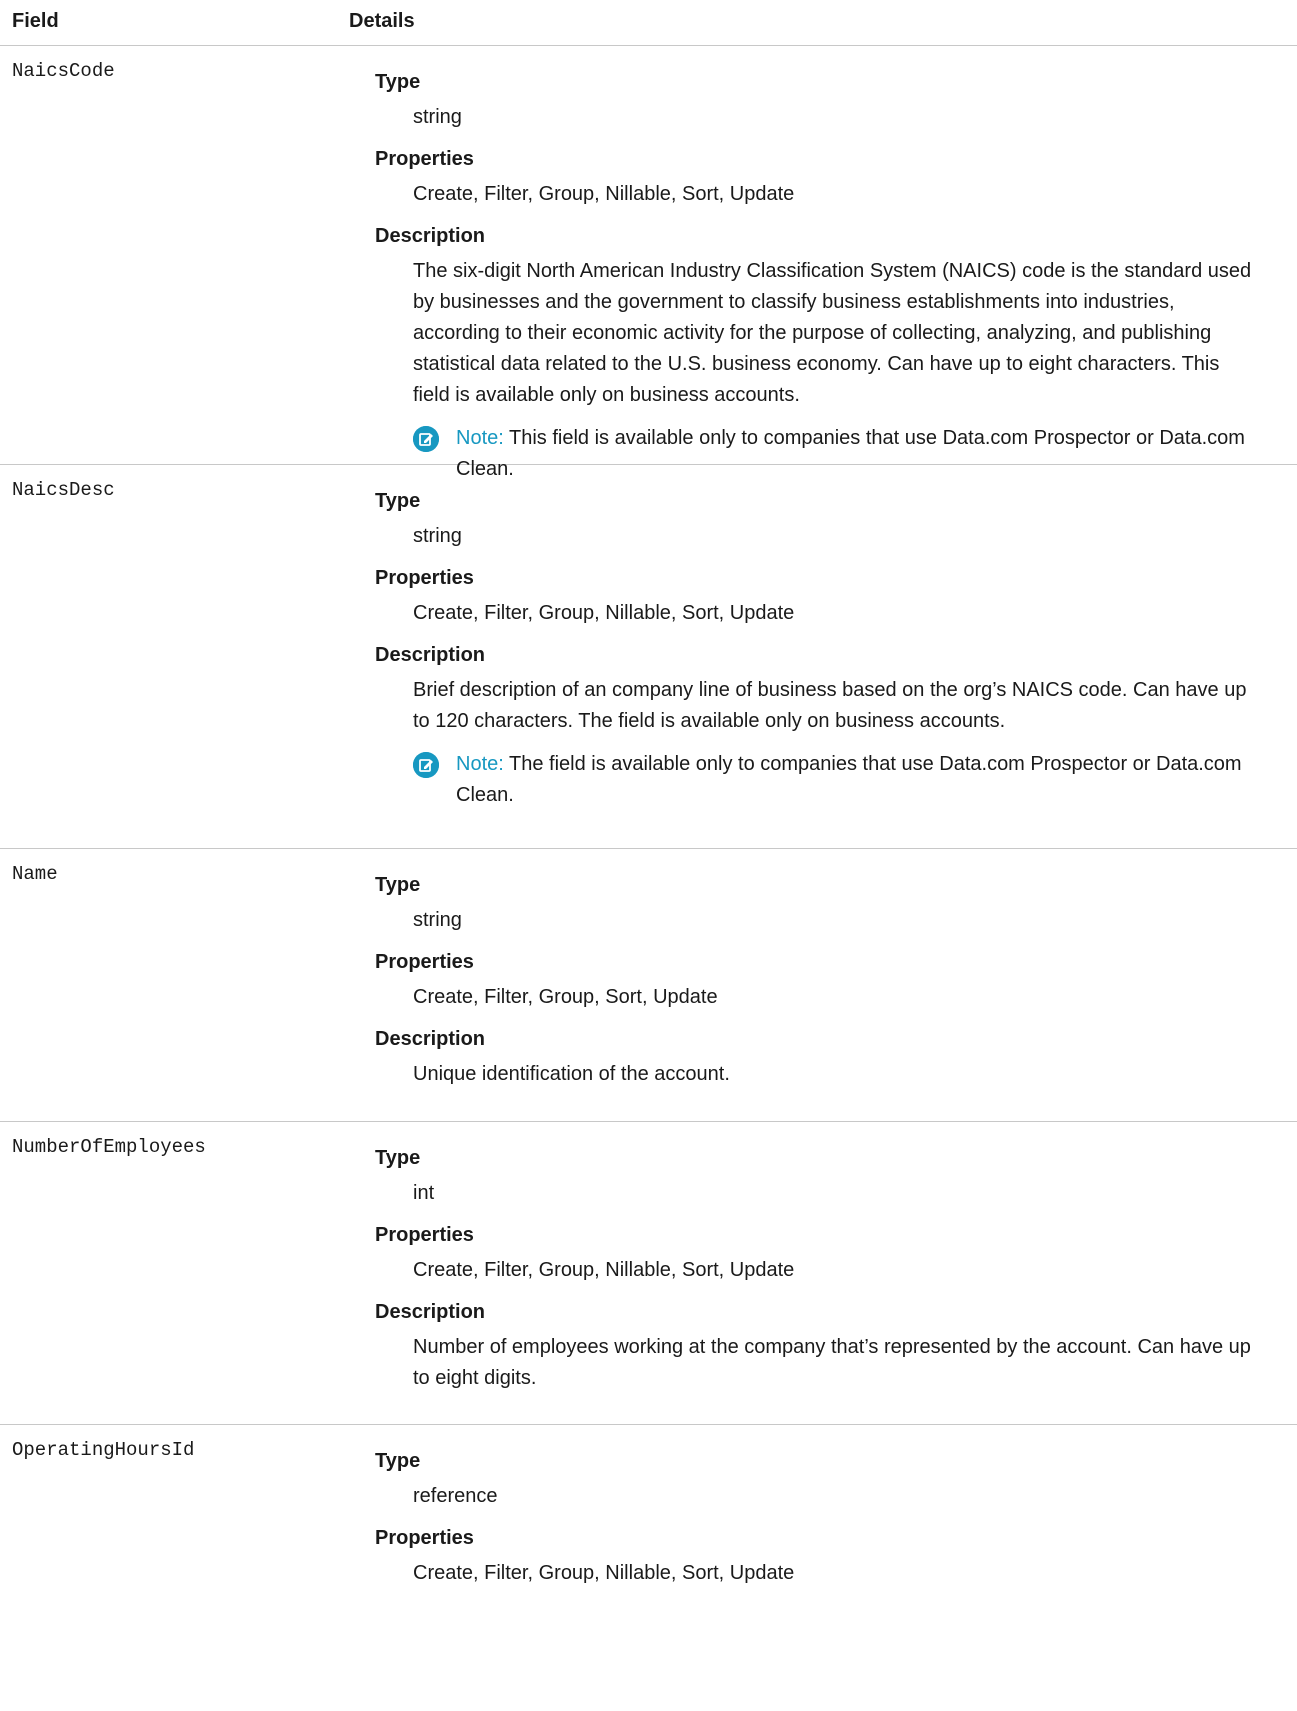 This screenshot has height=1711, width=1297. I want to click on field-name: Name, so click(35, 874).